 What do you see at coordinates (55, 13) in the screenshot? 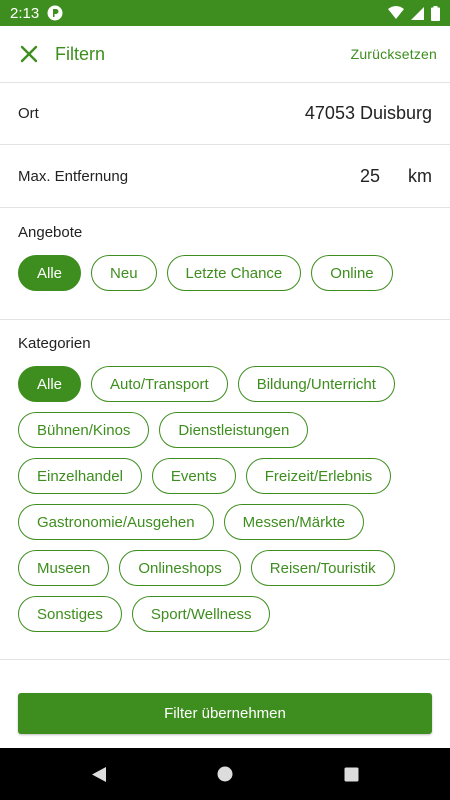
I see `app-notification-icon` at bounding box center [55, 13].